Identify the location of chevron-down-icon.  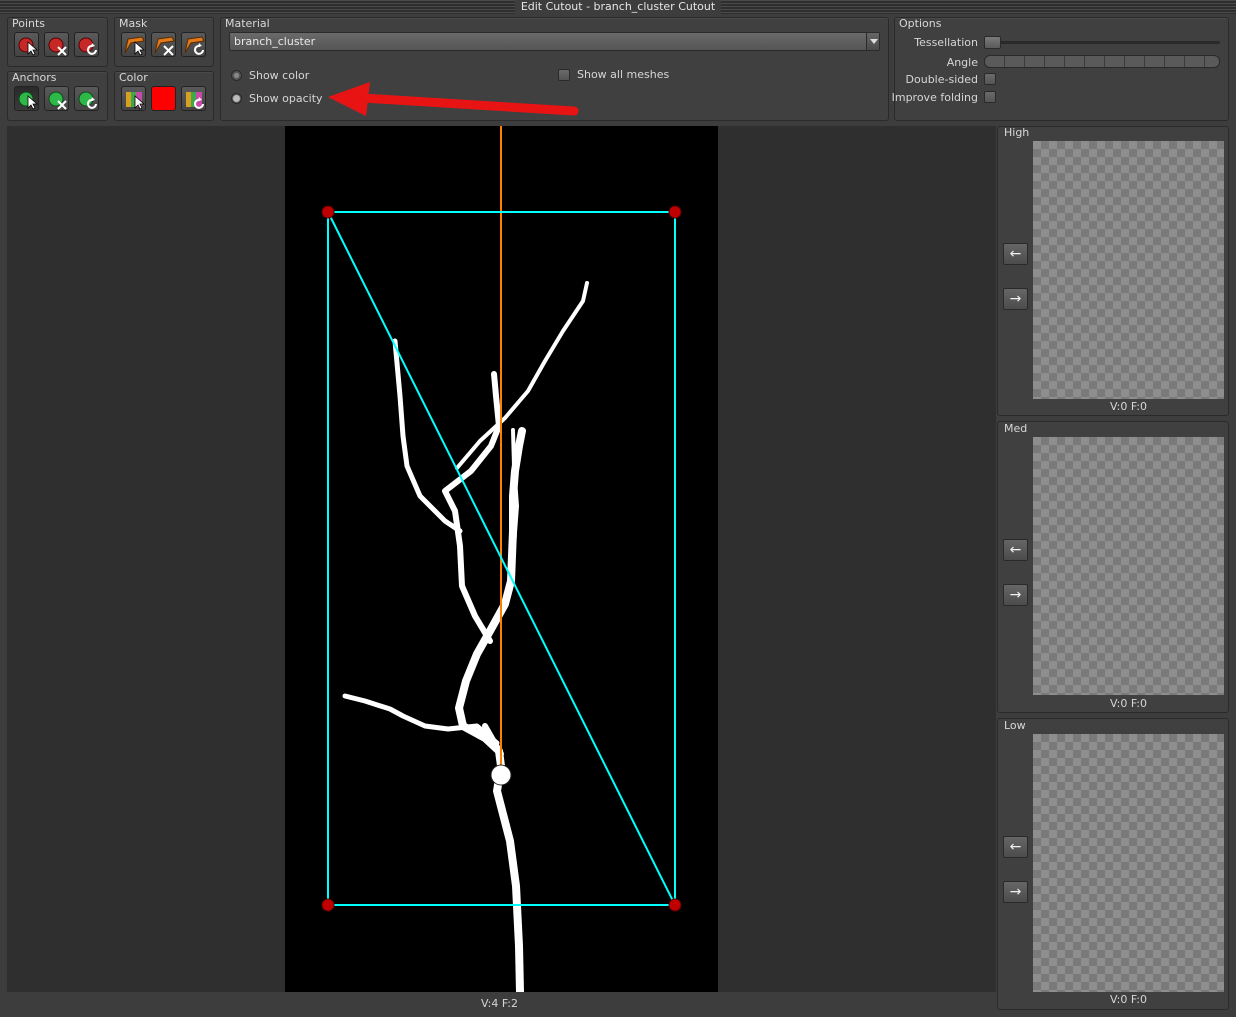
(872, 41).